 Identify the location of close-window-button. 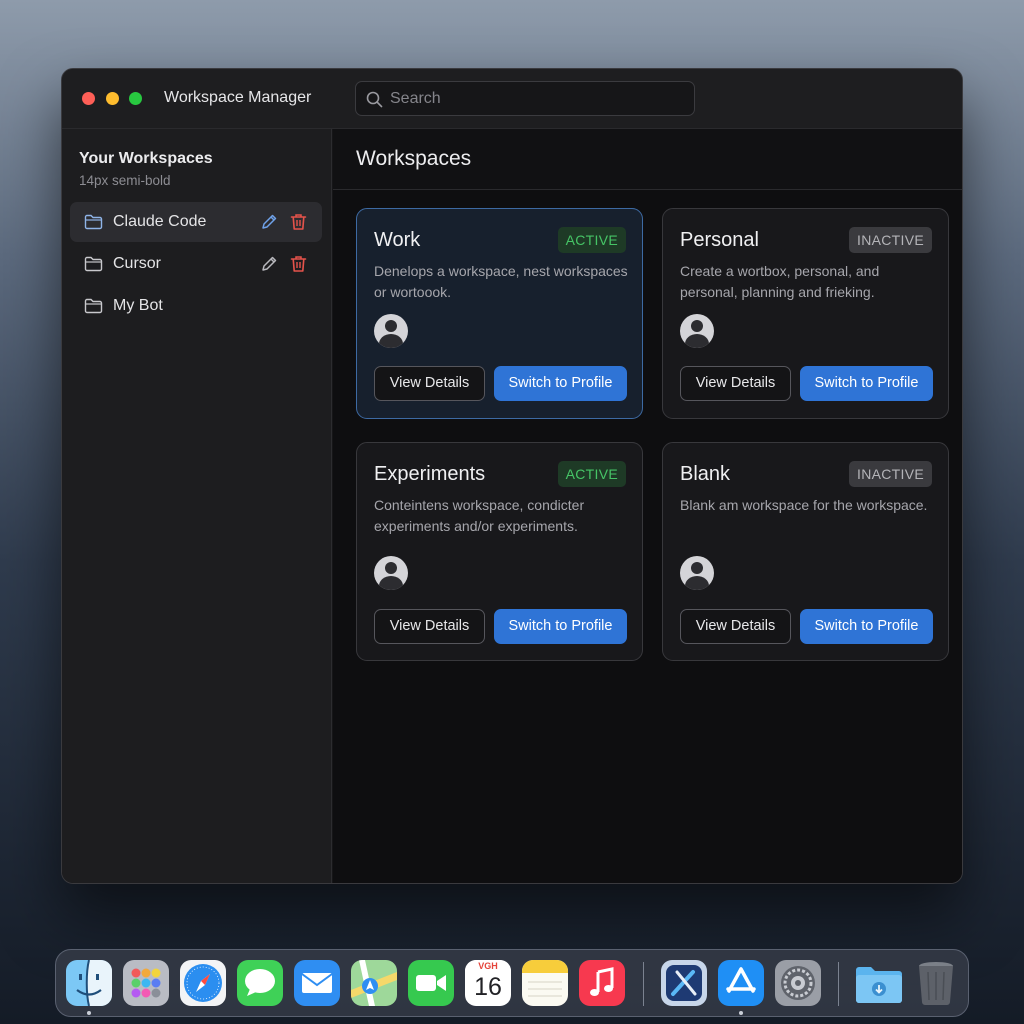
(88, 98).